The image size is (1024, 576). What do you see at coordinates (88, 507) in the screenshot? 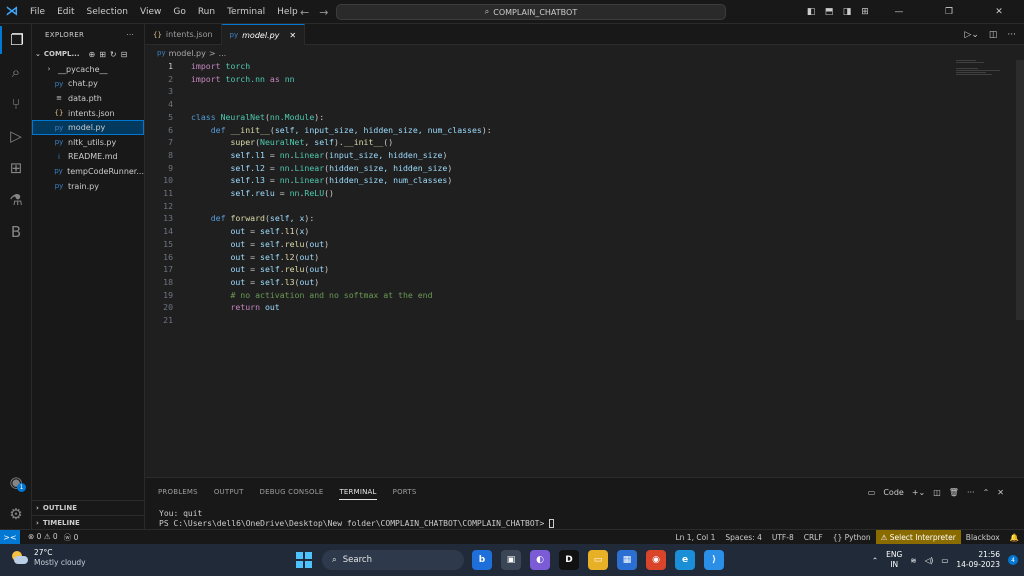
I see `outline-section: › OUTLINE` at bounding box center [88, 507].